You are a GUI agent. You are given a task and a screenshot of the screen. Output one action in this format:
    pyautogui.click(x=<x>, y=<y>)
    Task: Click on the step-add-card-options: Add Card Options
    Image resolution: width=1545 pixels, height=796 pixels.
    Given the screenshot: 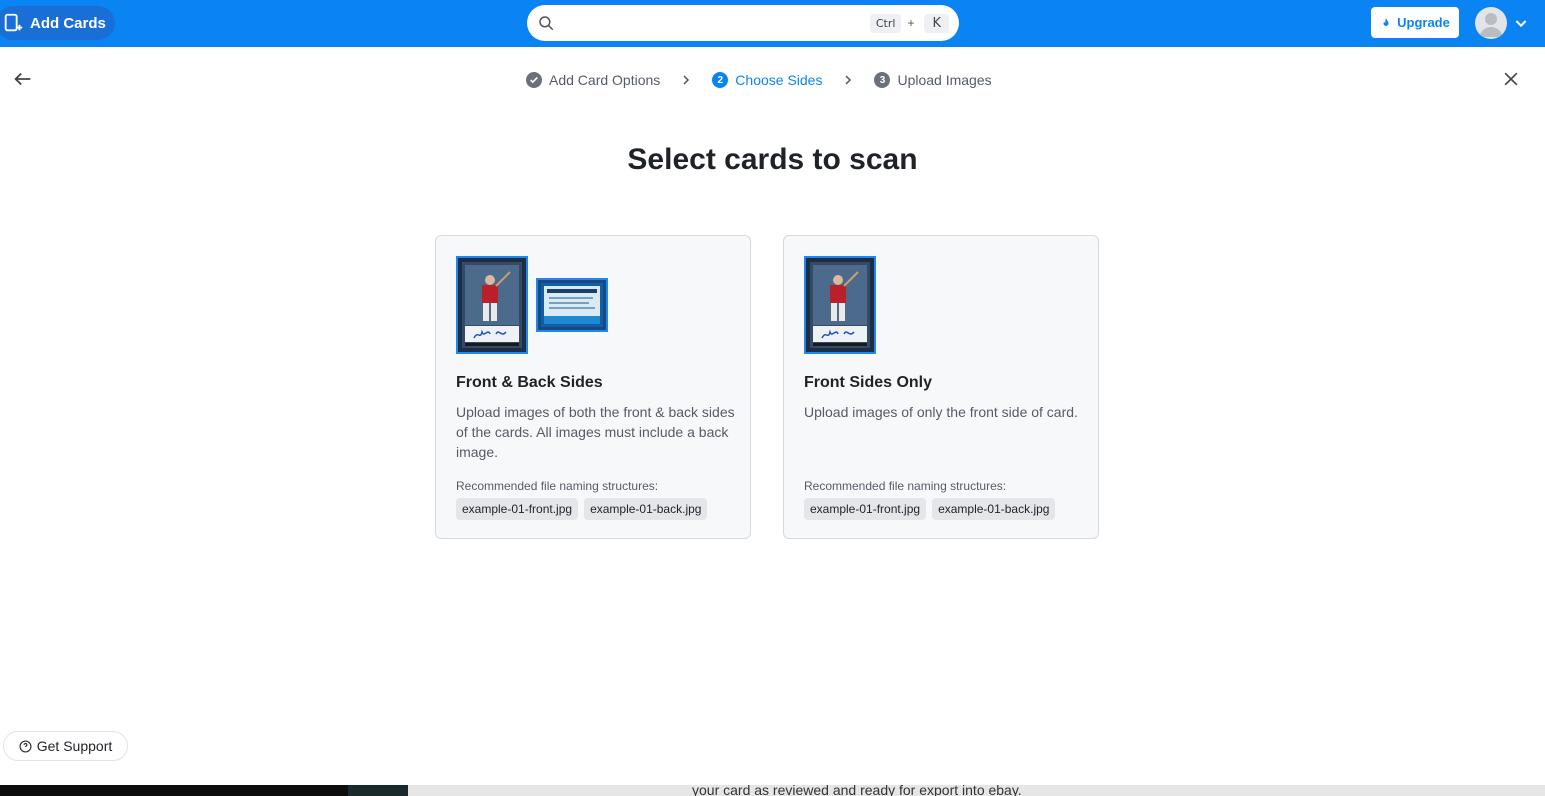 What is the action you would take?
    pyautogui.click(x=593, y=80)
    